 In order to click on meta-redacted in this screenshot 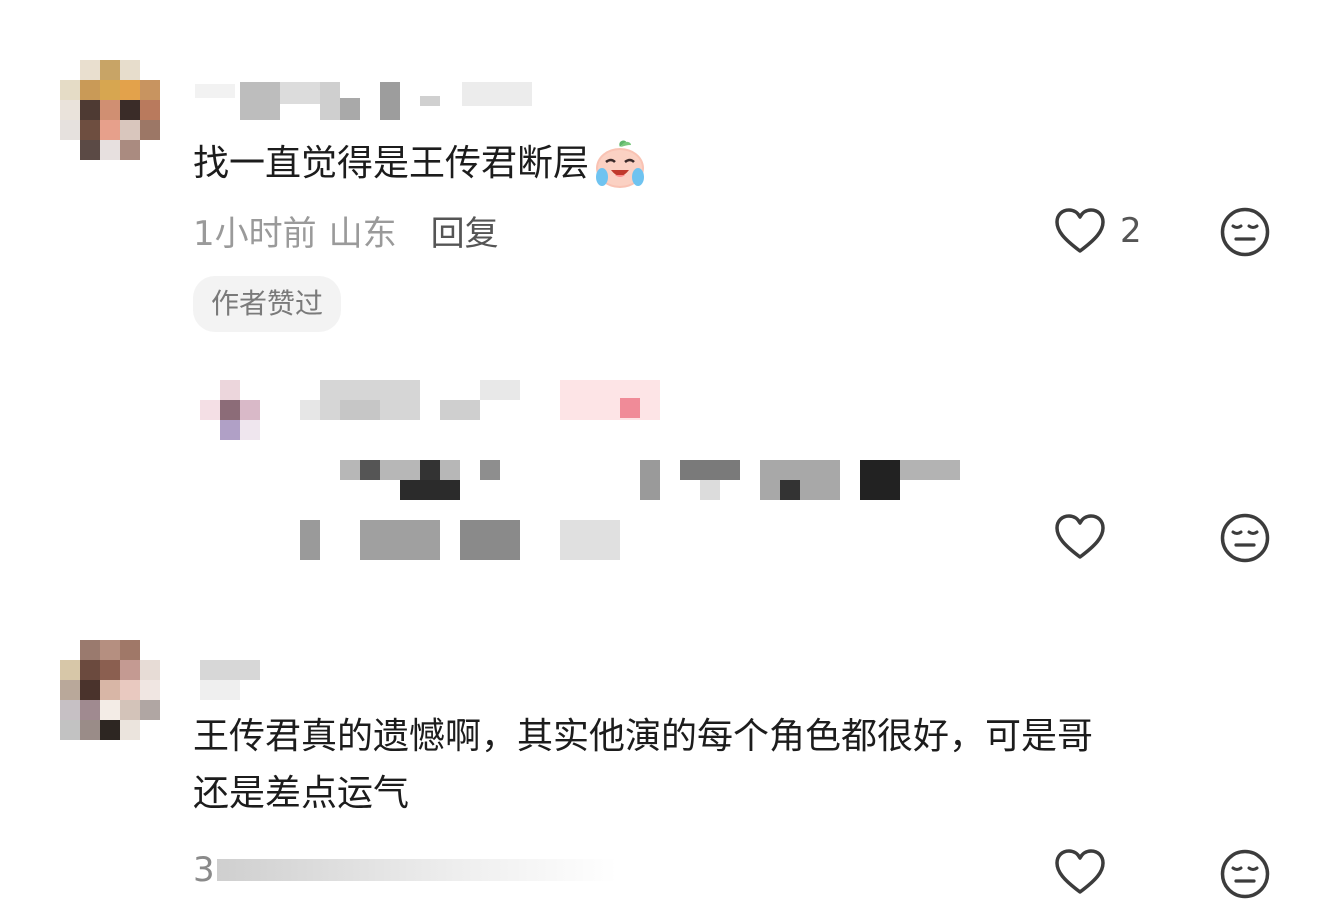, I will do `click(416, 870)`.